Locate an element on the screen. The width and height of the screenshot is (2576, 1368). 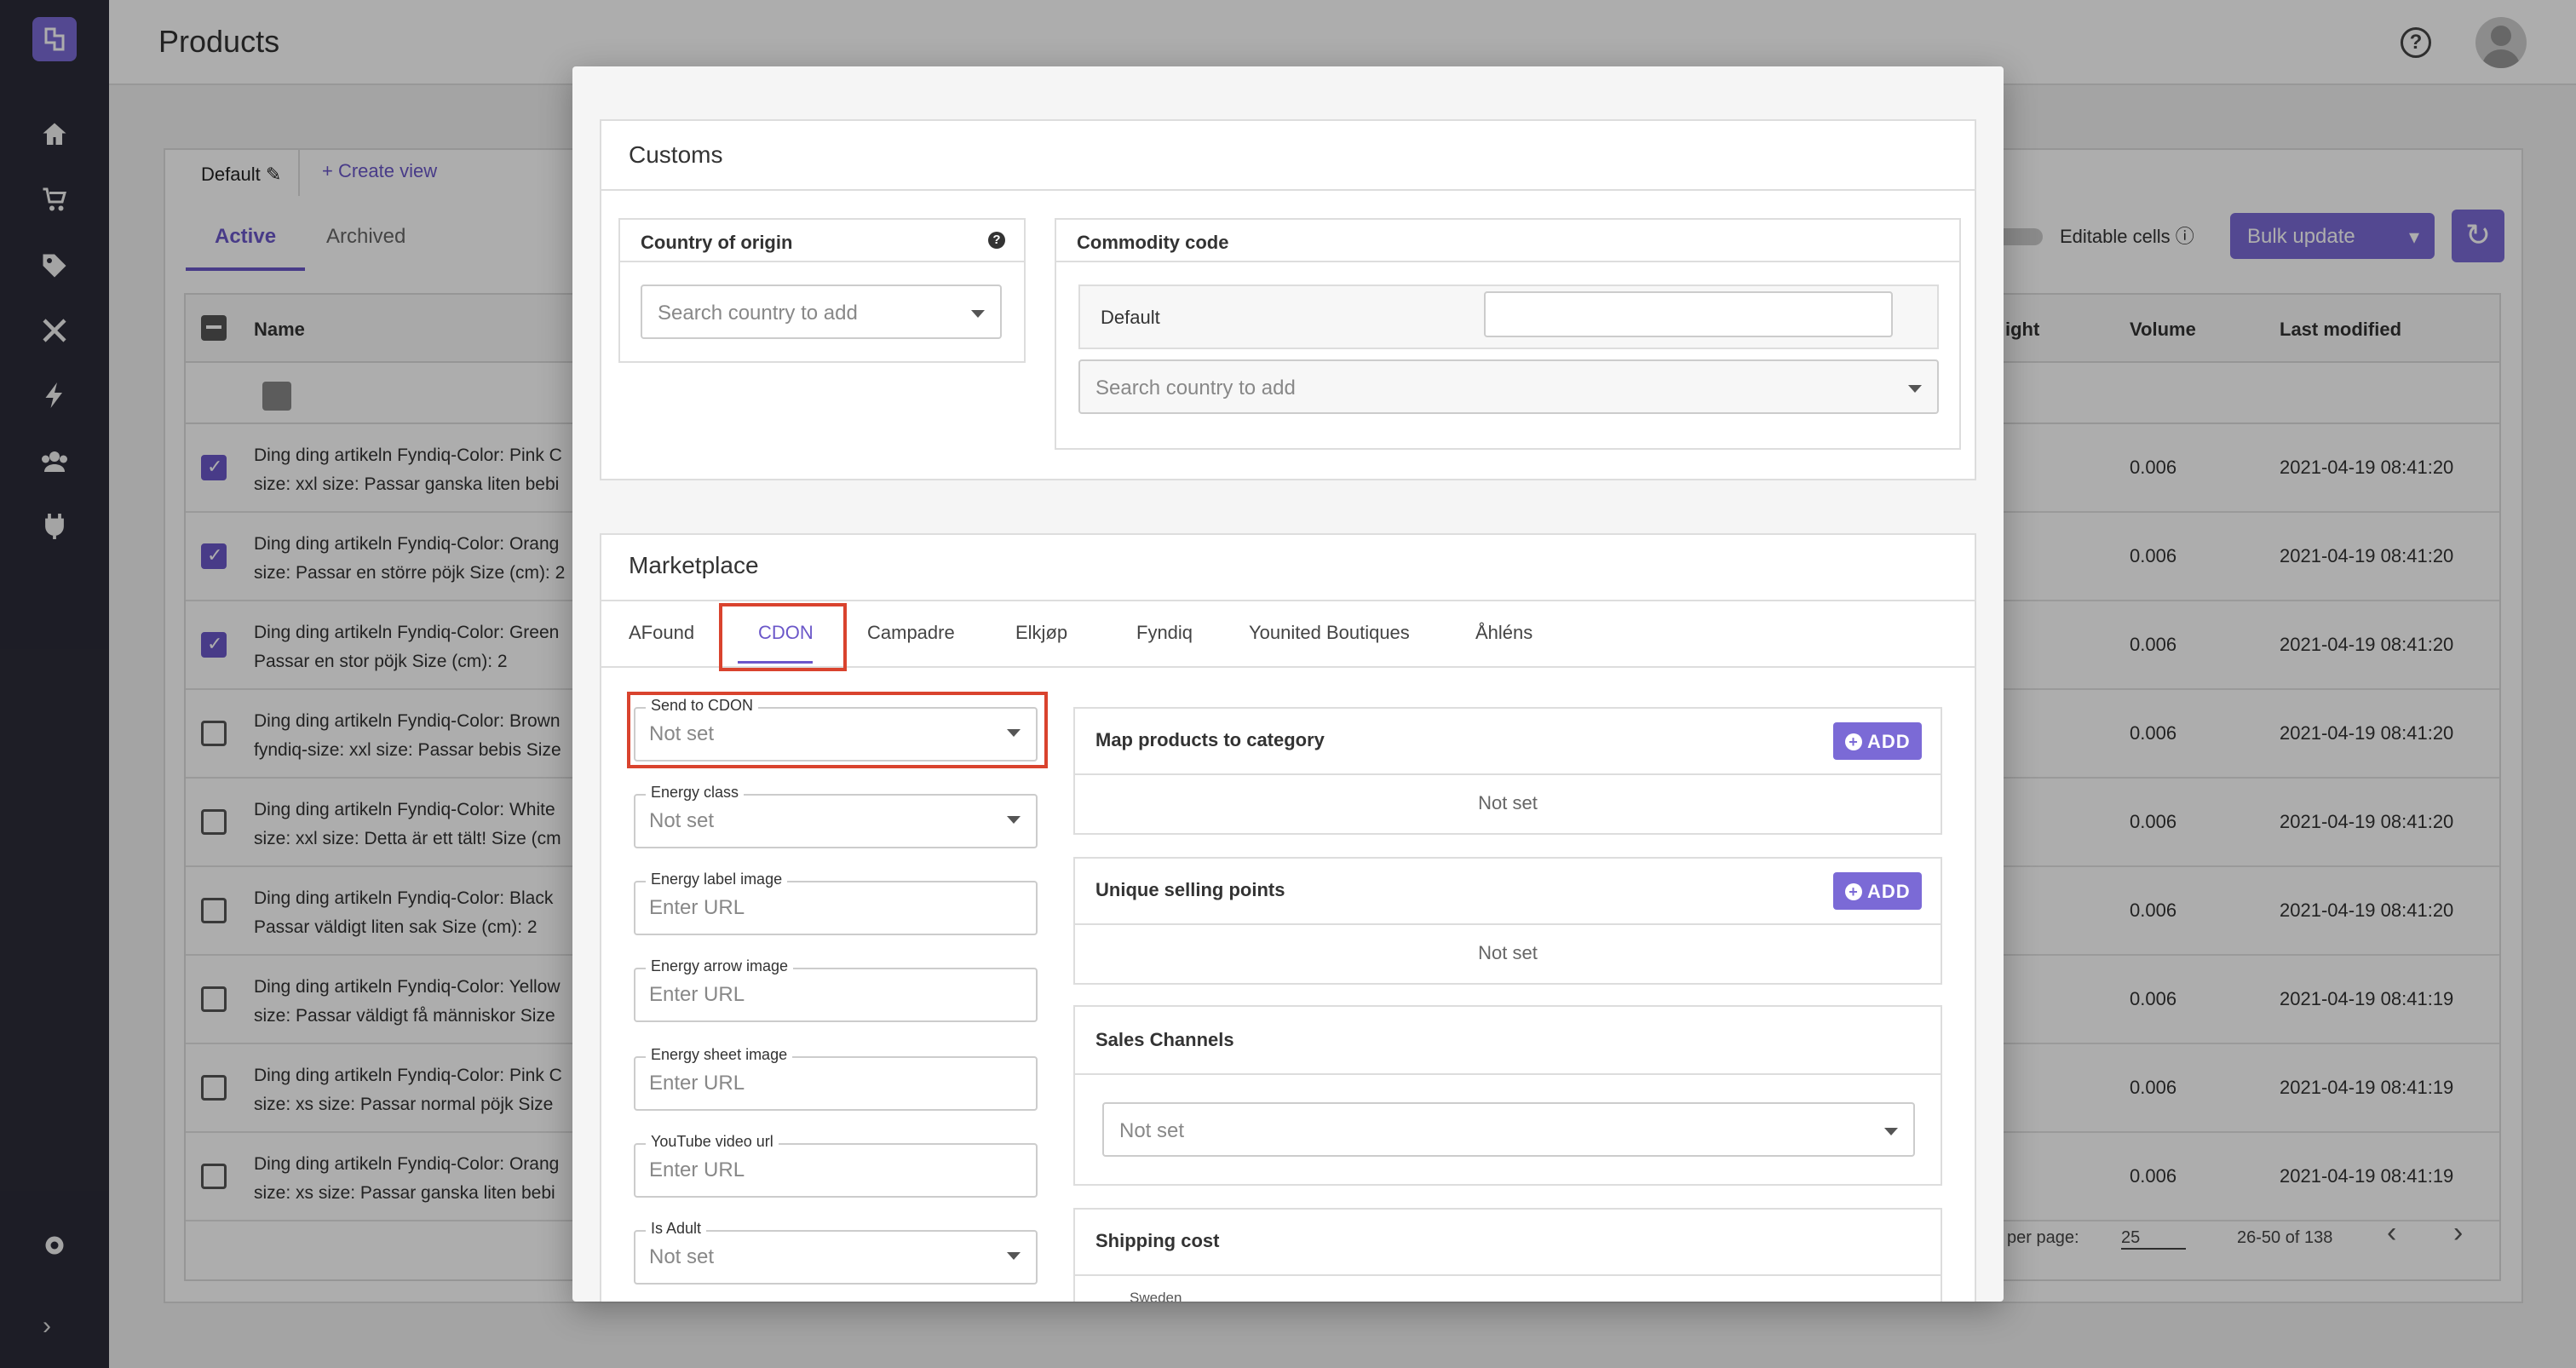
shipping-cost-card: Shipping cost Sweden is located at coordinates (1508, 1255).